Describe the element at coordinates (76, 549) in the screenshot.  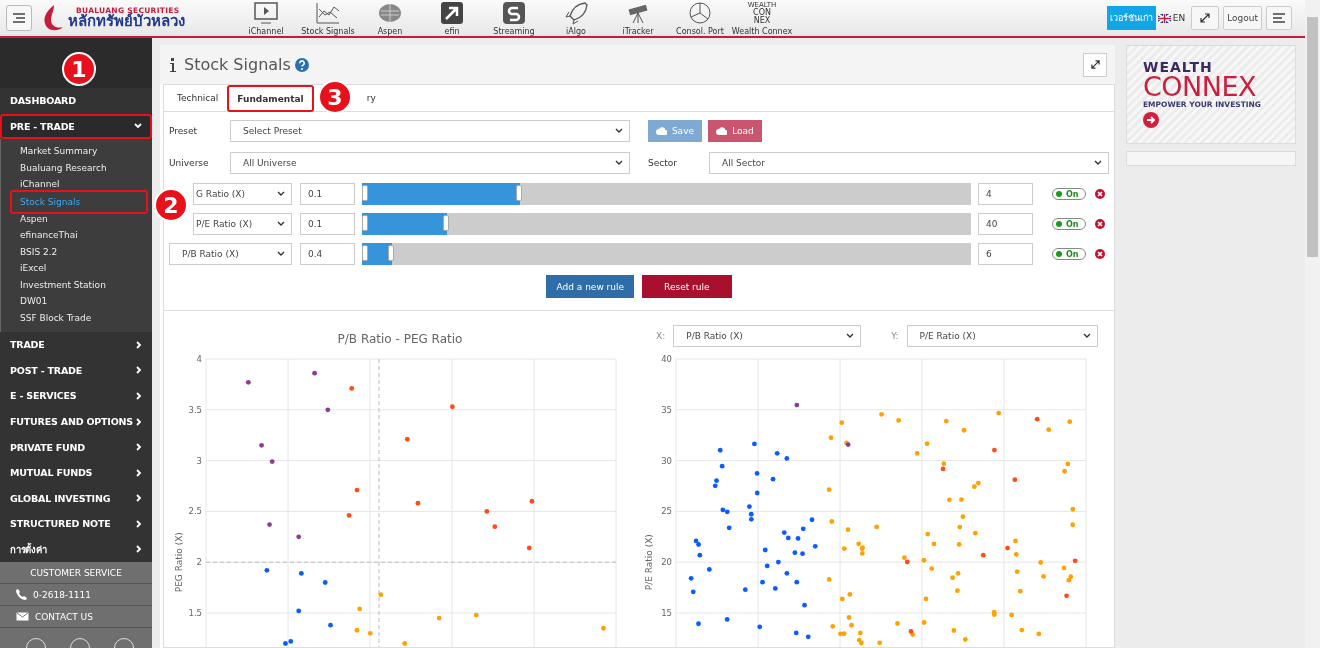
I see `sidebar-item: การตั้งค่า` at that location.